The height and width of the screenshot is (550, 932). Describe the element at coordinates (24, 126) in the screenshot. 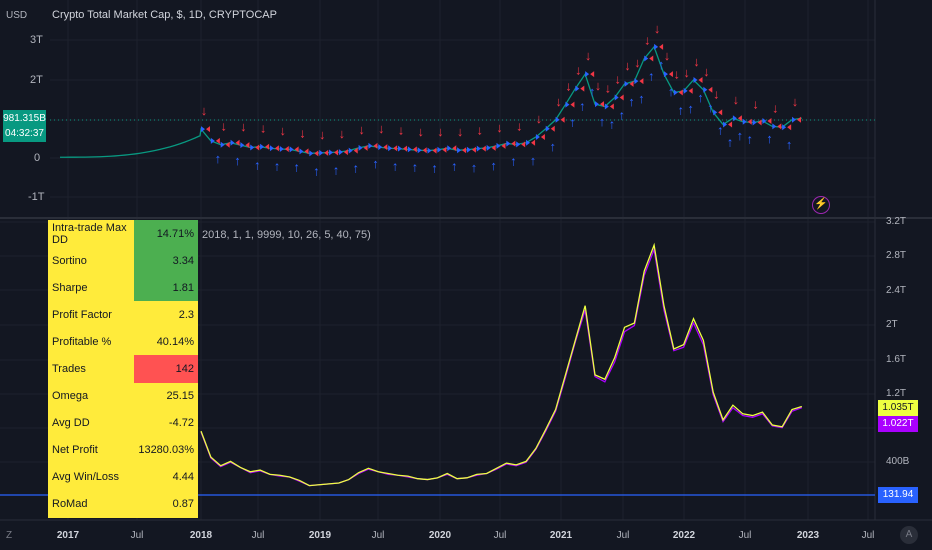

I see `last-price-tag: 981.315B 04:32:37` at that location.